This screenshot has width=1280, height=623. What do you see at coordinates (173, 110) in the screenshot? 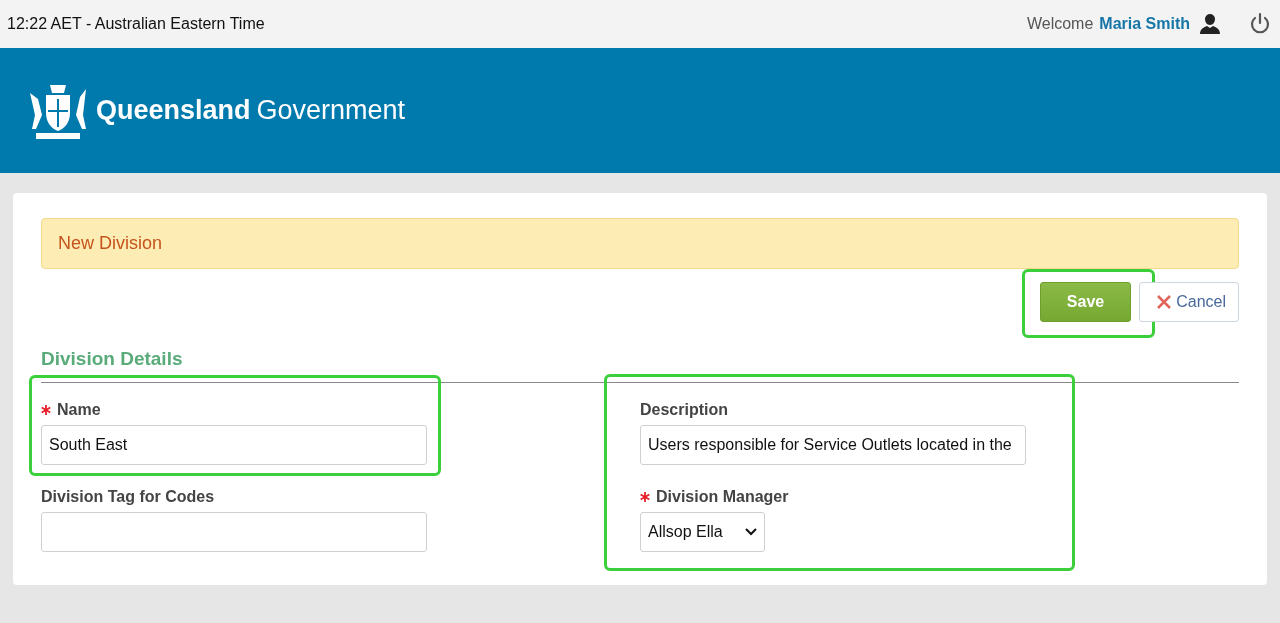
I see `brand-name: Queensland` at bounding box center [173, 110].